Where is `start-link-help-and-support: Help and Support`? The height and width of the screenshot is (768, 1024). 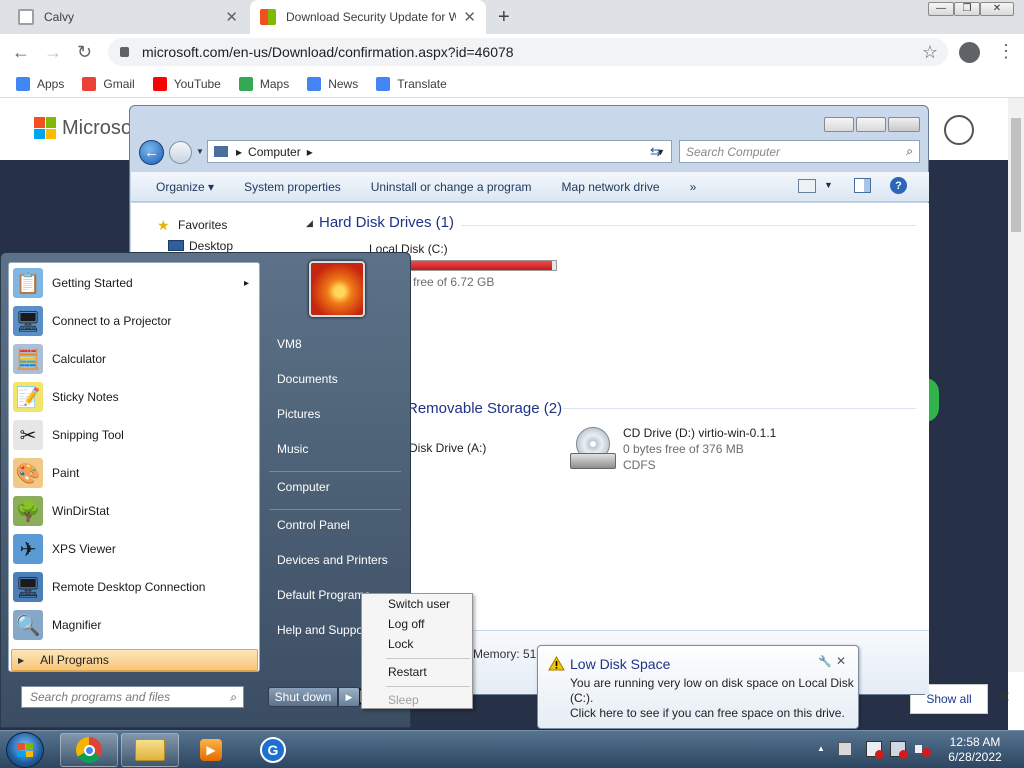 start-link-help-and-support: Help and Support is located at coordinates (323, 630).